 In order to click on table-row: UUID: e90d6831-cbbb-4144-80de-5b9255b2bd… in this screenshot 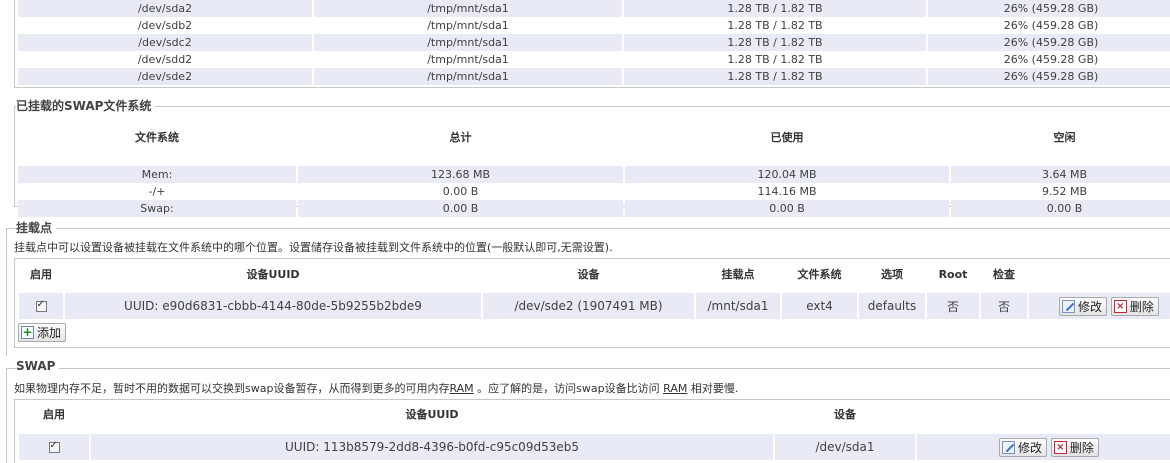, I will do `click(594, 306)`.